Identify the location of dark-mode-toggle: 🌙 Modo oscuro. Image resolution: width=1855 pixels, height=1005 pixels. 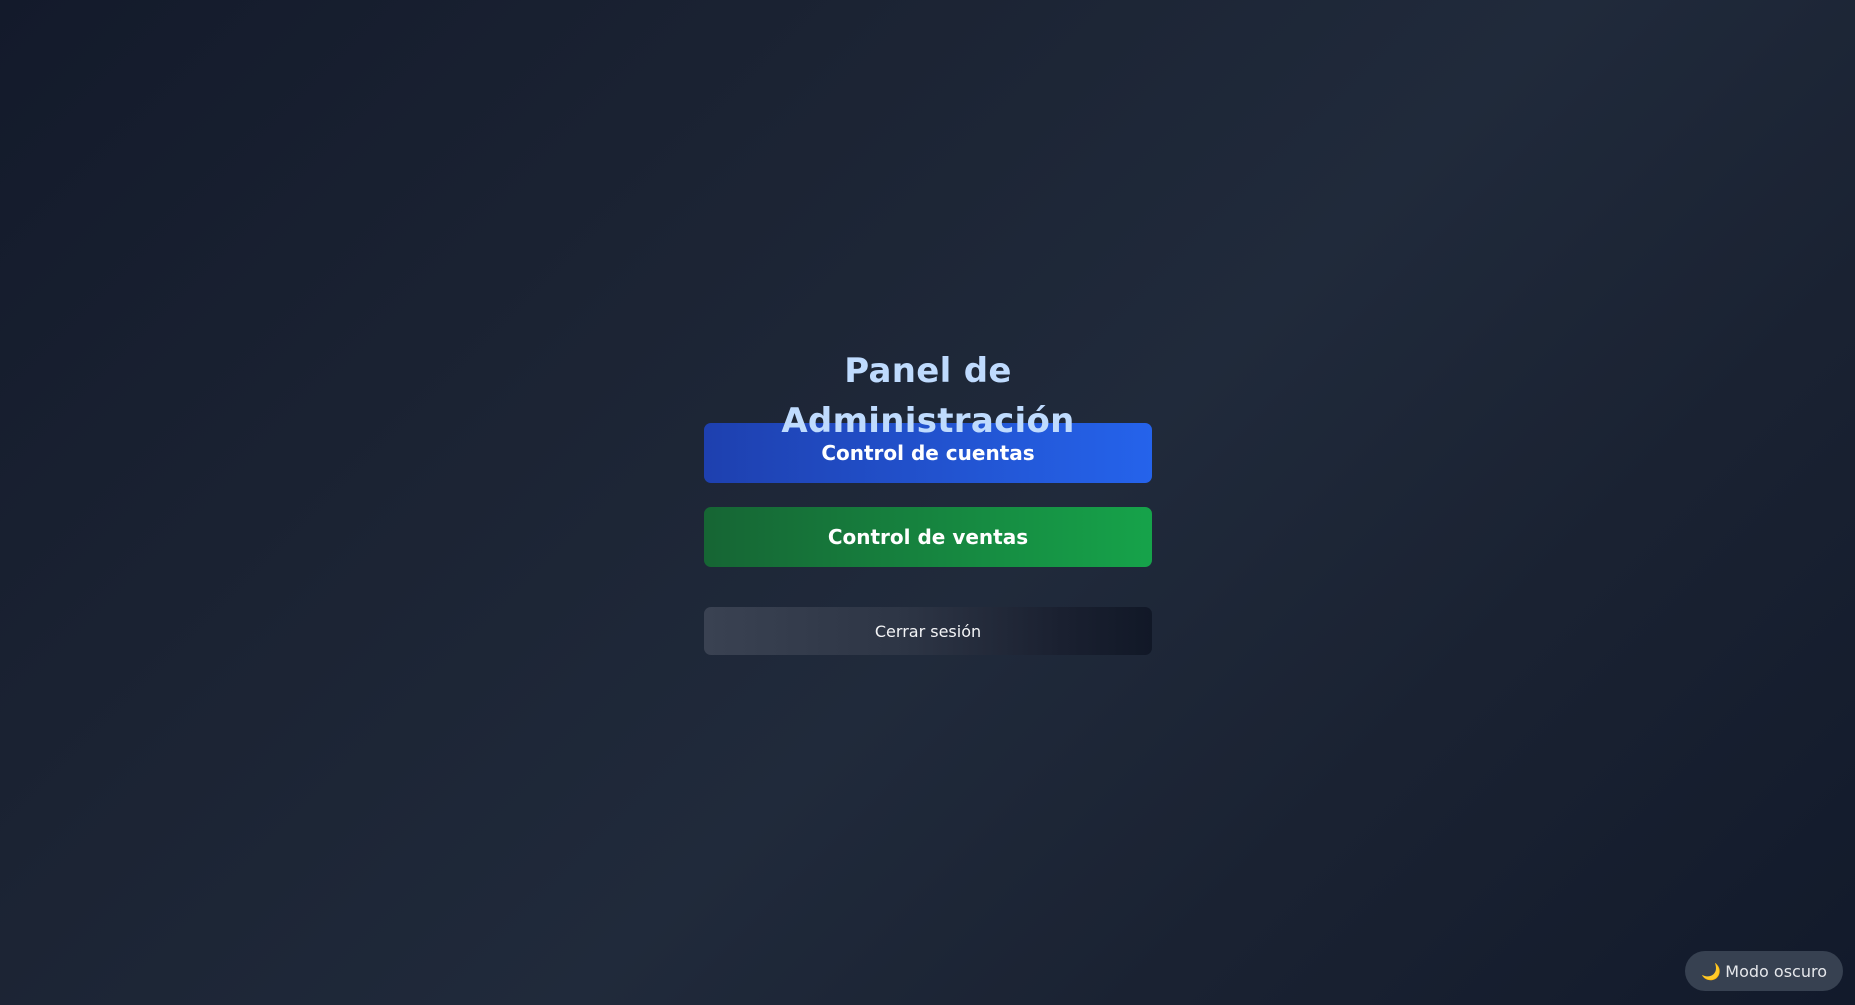
(1764, 971).